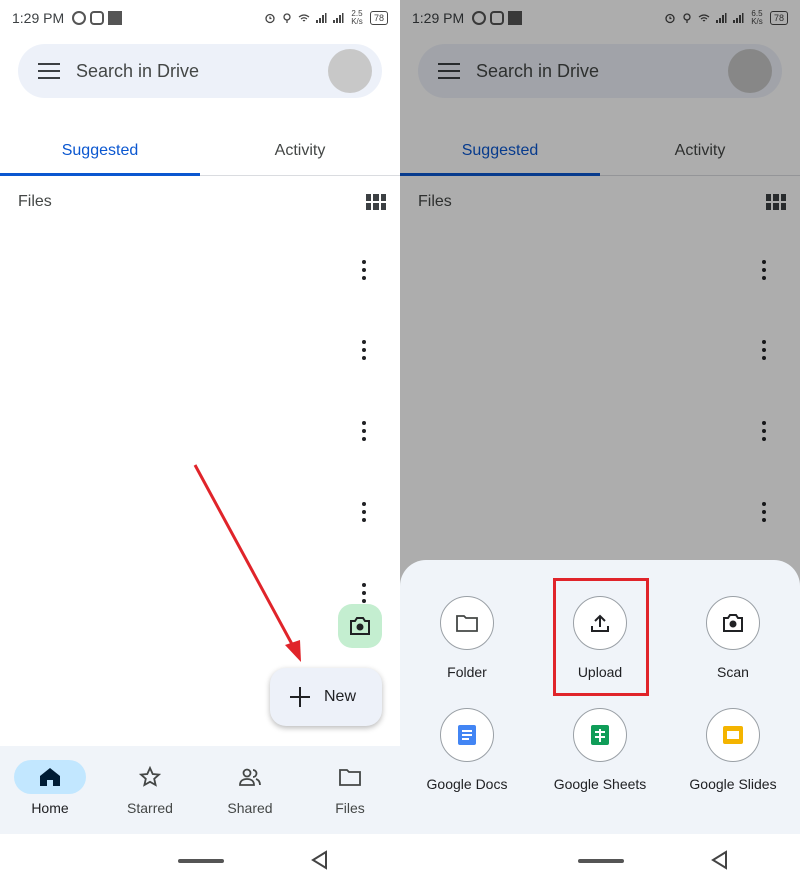 The image size is (800, 888). I want to click on account-avatar, so click(350, 71).